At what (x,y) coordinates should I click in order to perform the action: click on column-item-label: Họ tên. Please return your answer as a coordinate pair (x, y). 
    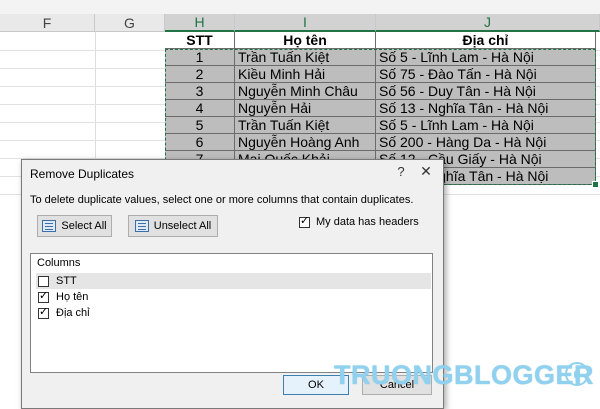
    Looking at the image, I should click on (72, 297).